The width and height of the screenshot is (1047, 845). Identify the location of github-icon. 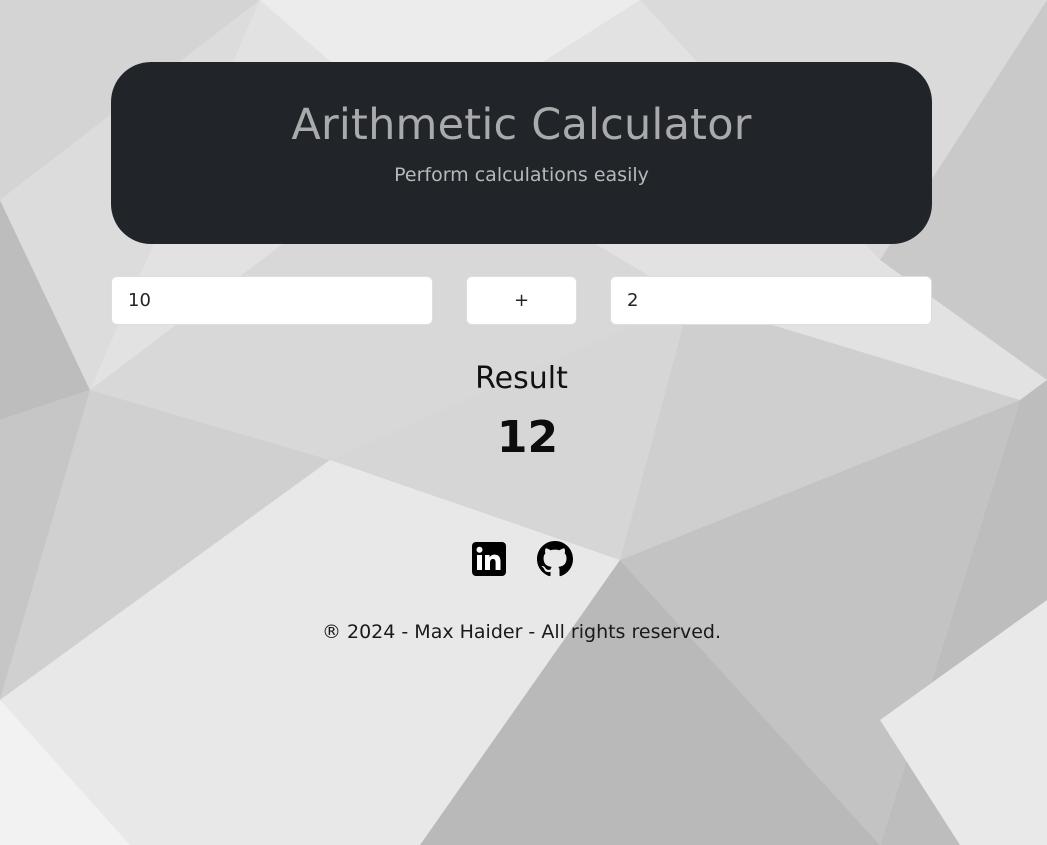
(554, 559).